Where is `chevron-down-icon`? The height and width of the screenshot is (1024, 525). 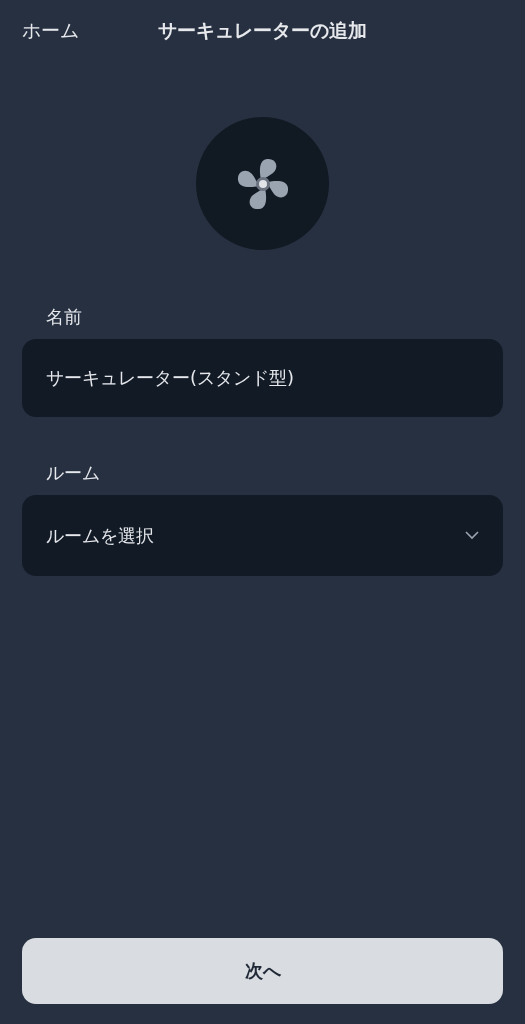 chevron-down-icon is located at coordinates (472, 535).